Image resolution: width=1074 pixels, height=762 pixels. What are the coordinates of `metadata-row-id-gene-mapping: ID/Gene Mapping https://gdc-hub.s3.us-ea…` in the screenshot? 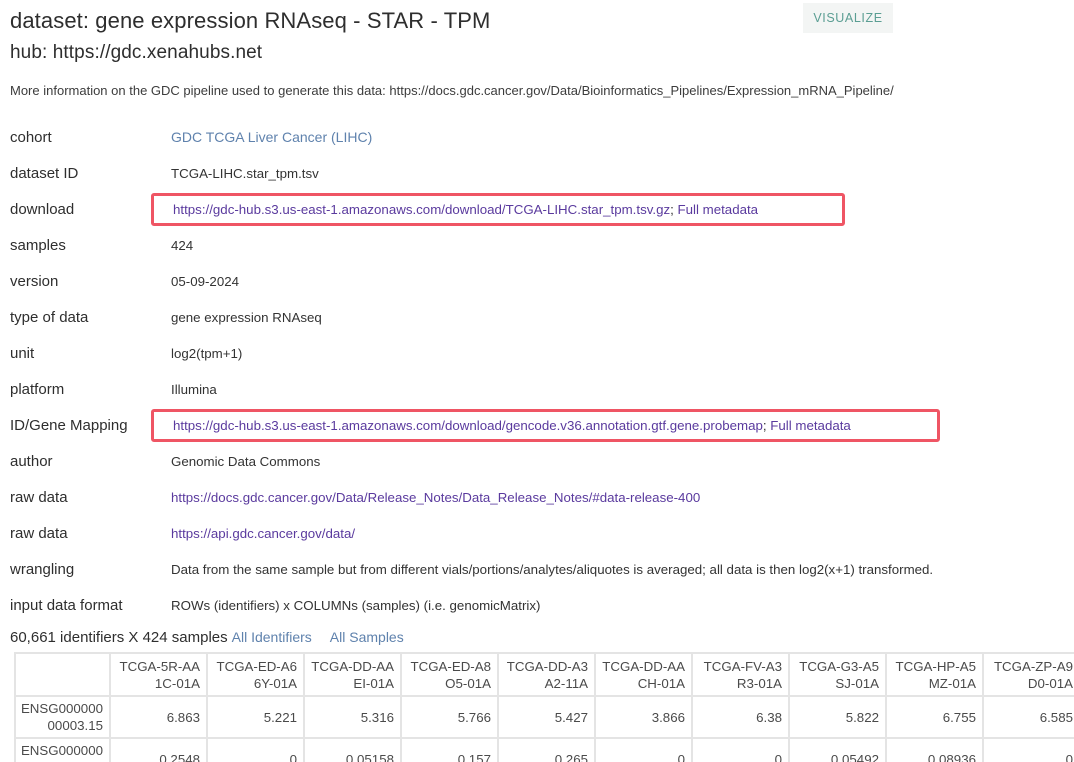 It's located at (537, 425).